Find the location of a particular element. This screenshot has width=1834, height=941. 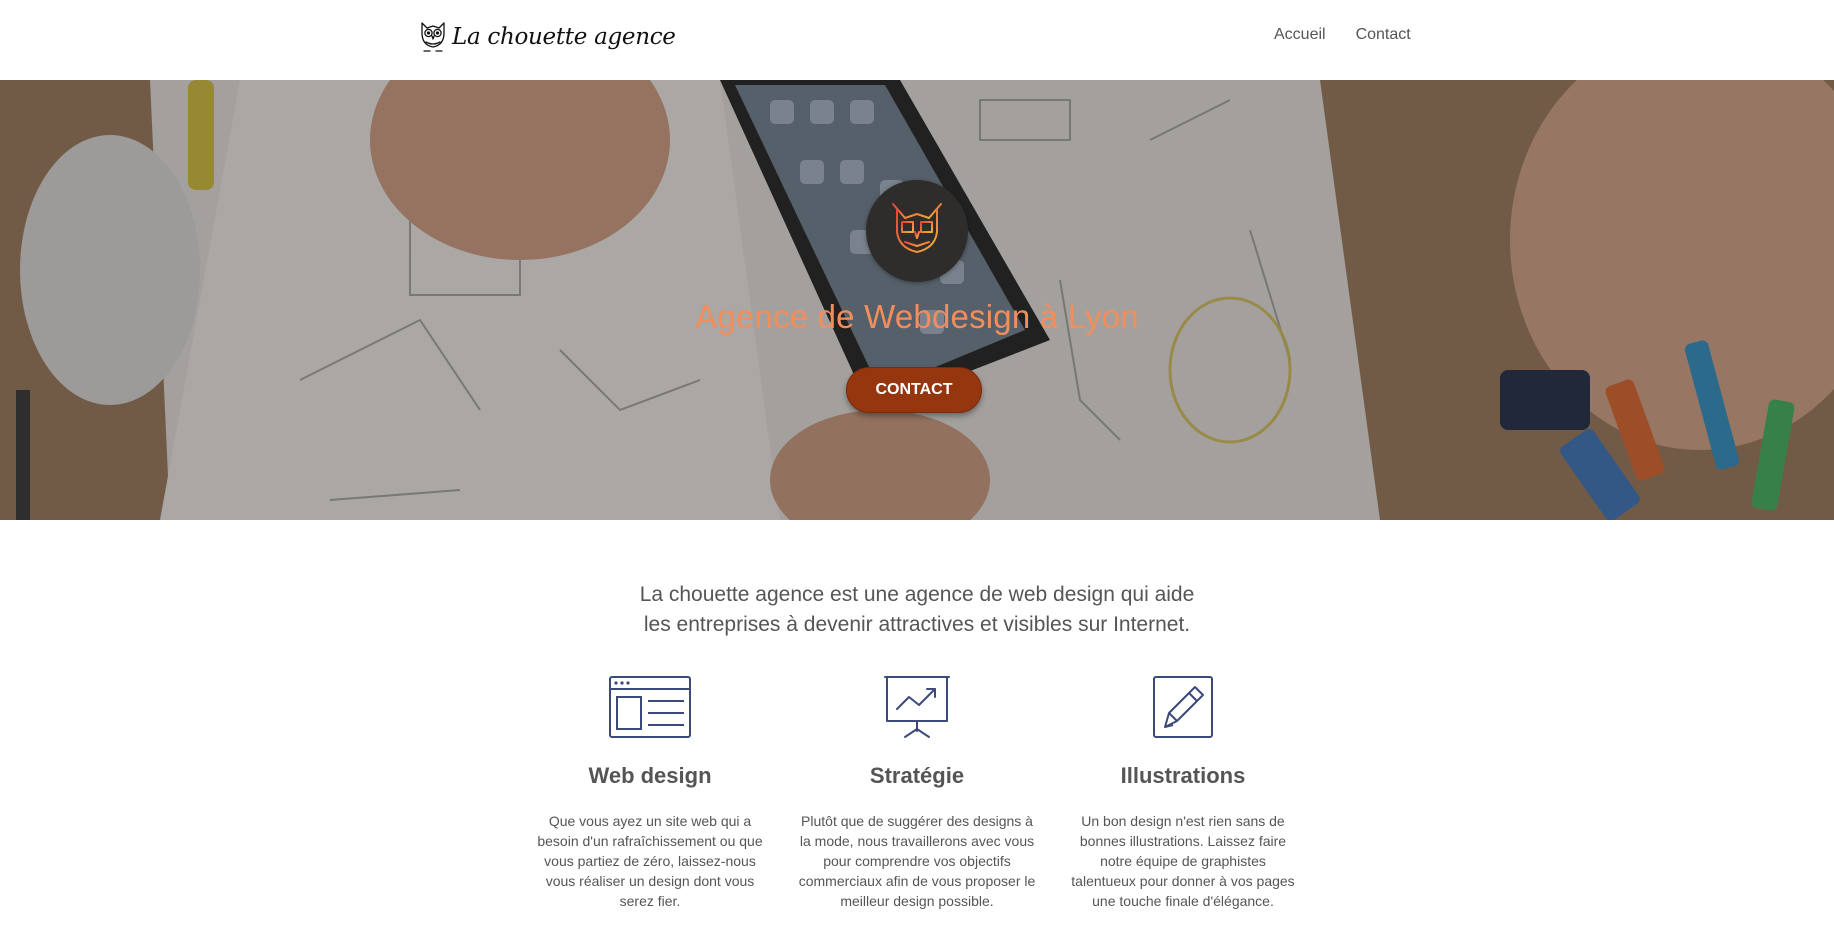

owl-logo-icon is located at coordinates (433, 37).